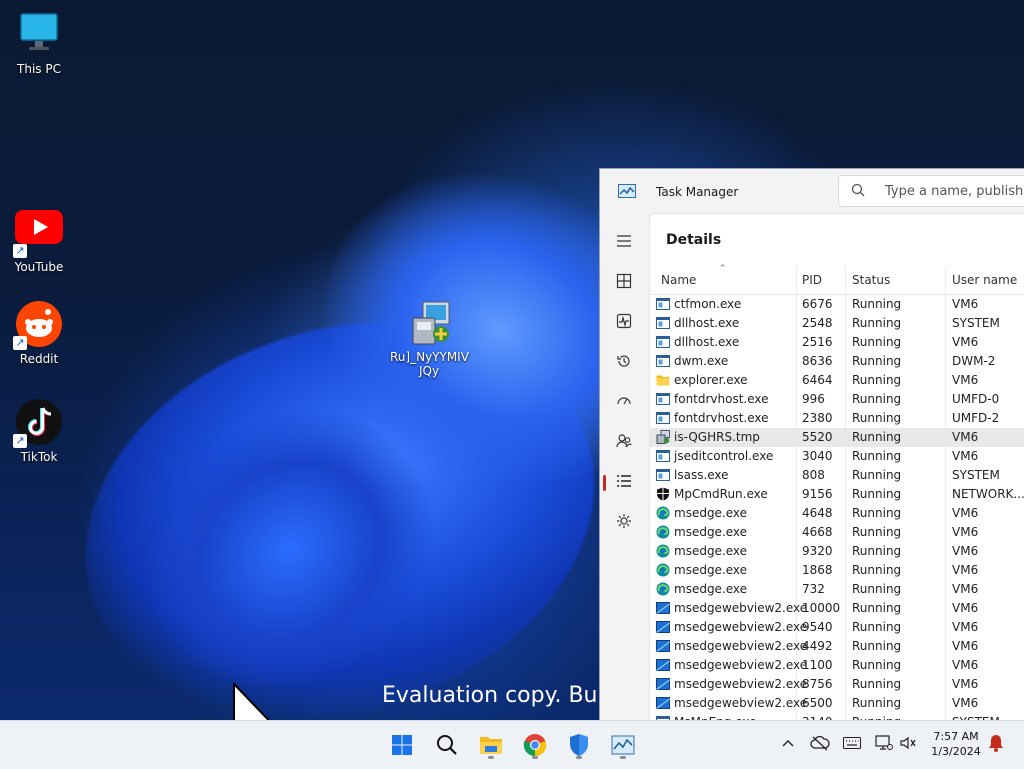 The height and width of the screenshot is (769, 1024). I want to click on table-row: dllhost.exe 2516 Running VM6, so click(837, 342).